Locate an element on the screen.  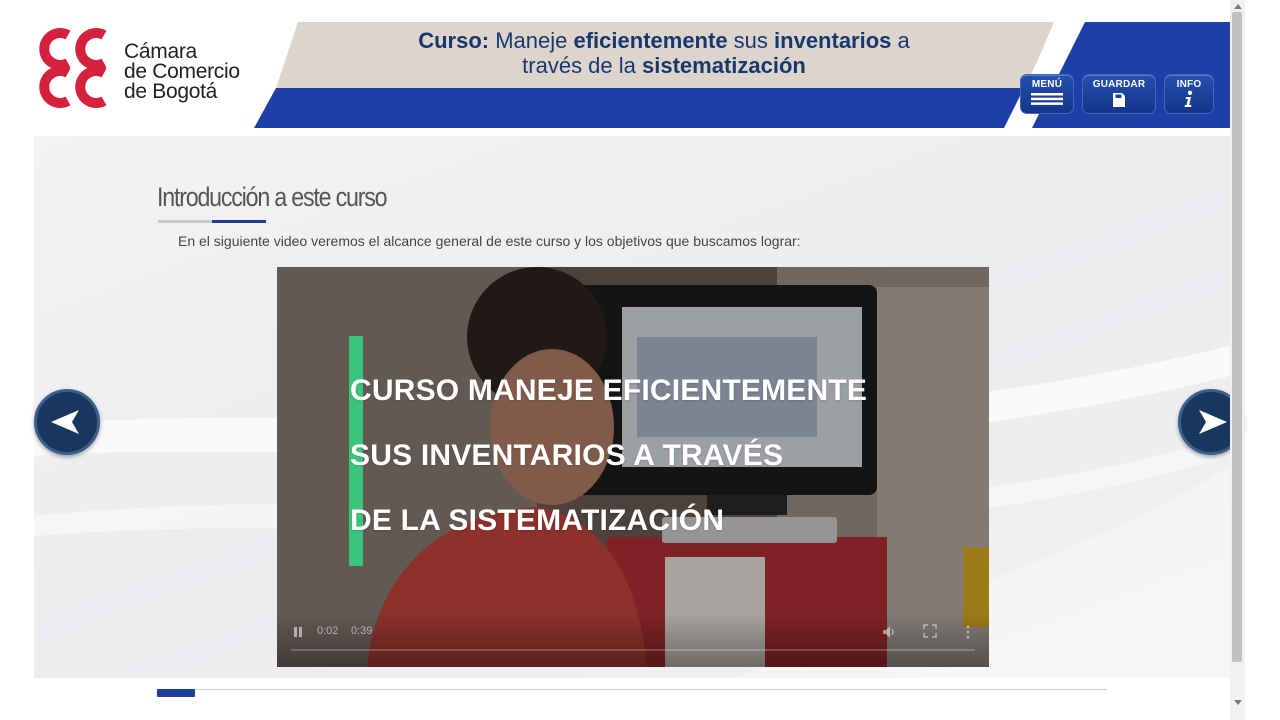
save-button: GUARDAR is located at coordinates (1119, 94).